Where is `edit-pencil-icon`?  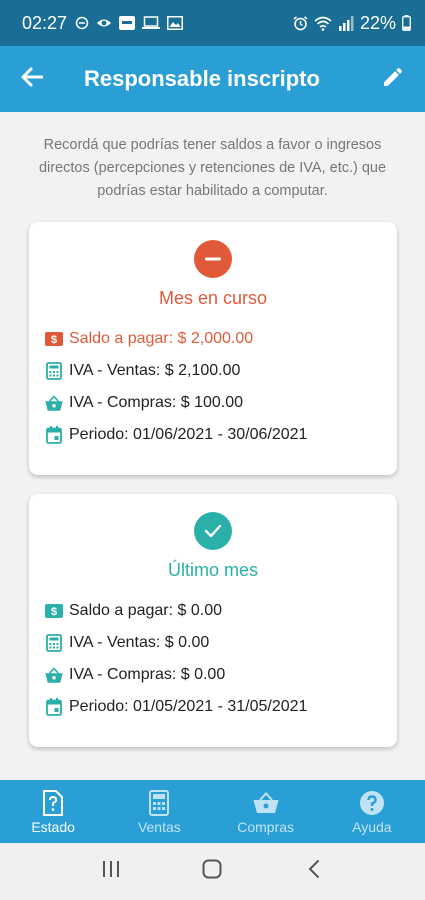 edit-pencil-icon is located at coordinates (393, 79).